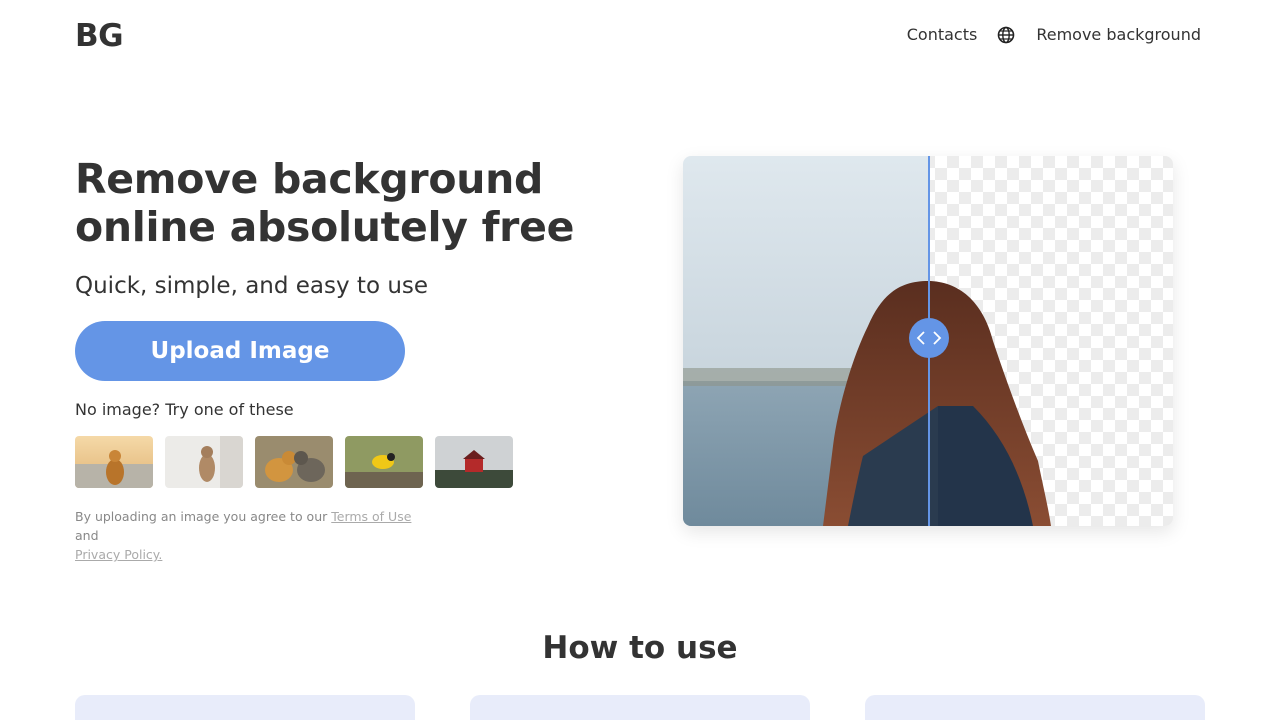 The height and width of the screenshot is (720, 1280). Describe the element at coordinates (252, 286) in the screenshot. I see `page-subtitle: Quick, simple, and easy to use` at that location.